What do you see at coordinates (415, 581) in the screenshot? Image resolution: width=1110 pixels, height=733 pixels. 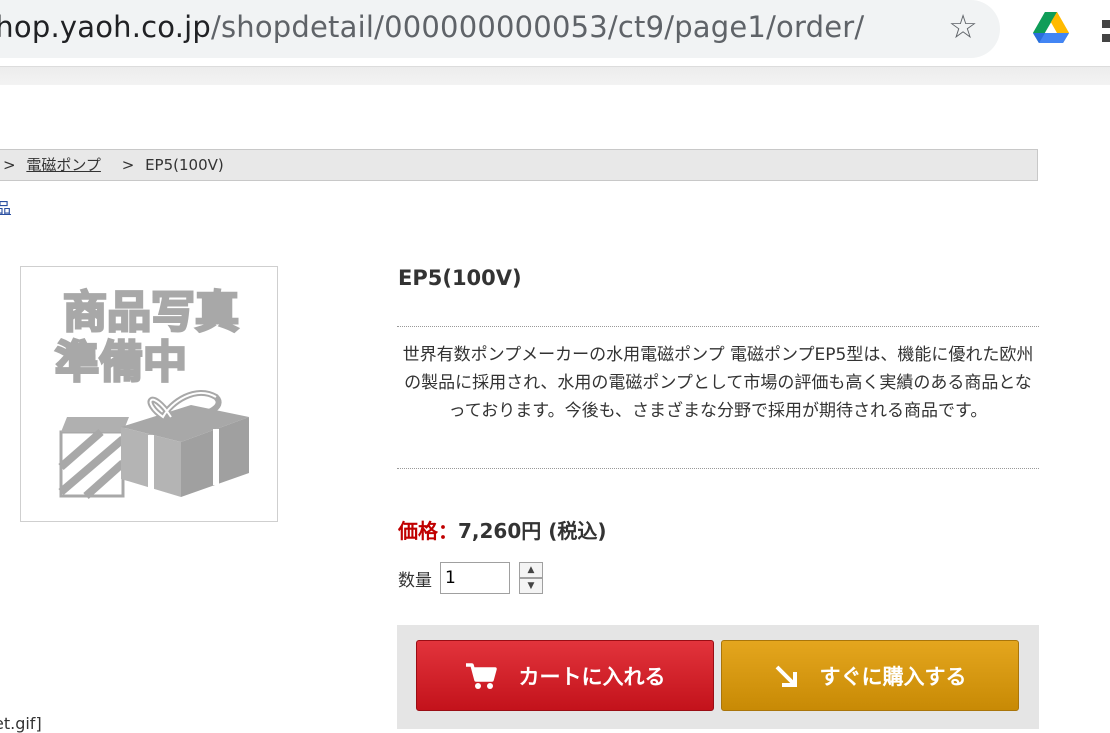 I see `quantity-label: 数量` at bounding box center [415, 581].